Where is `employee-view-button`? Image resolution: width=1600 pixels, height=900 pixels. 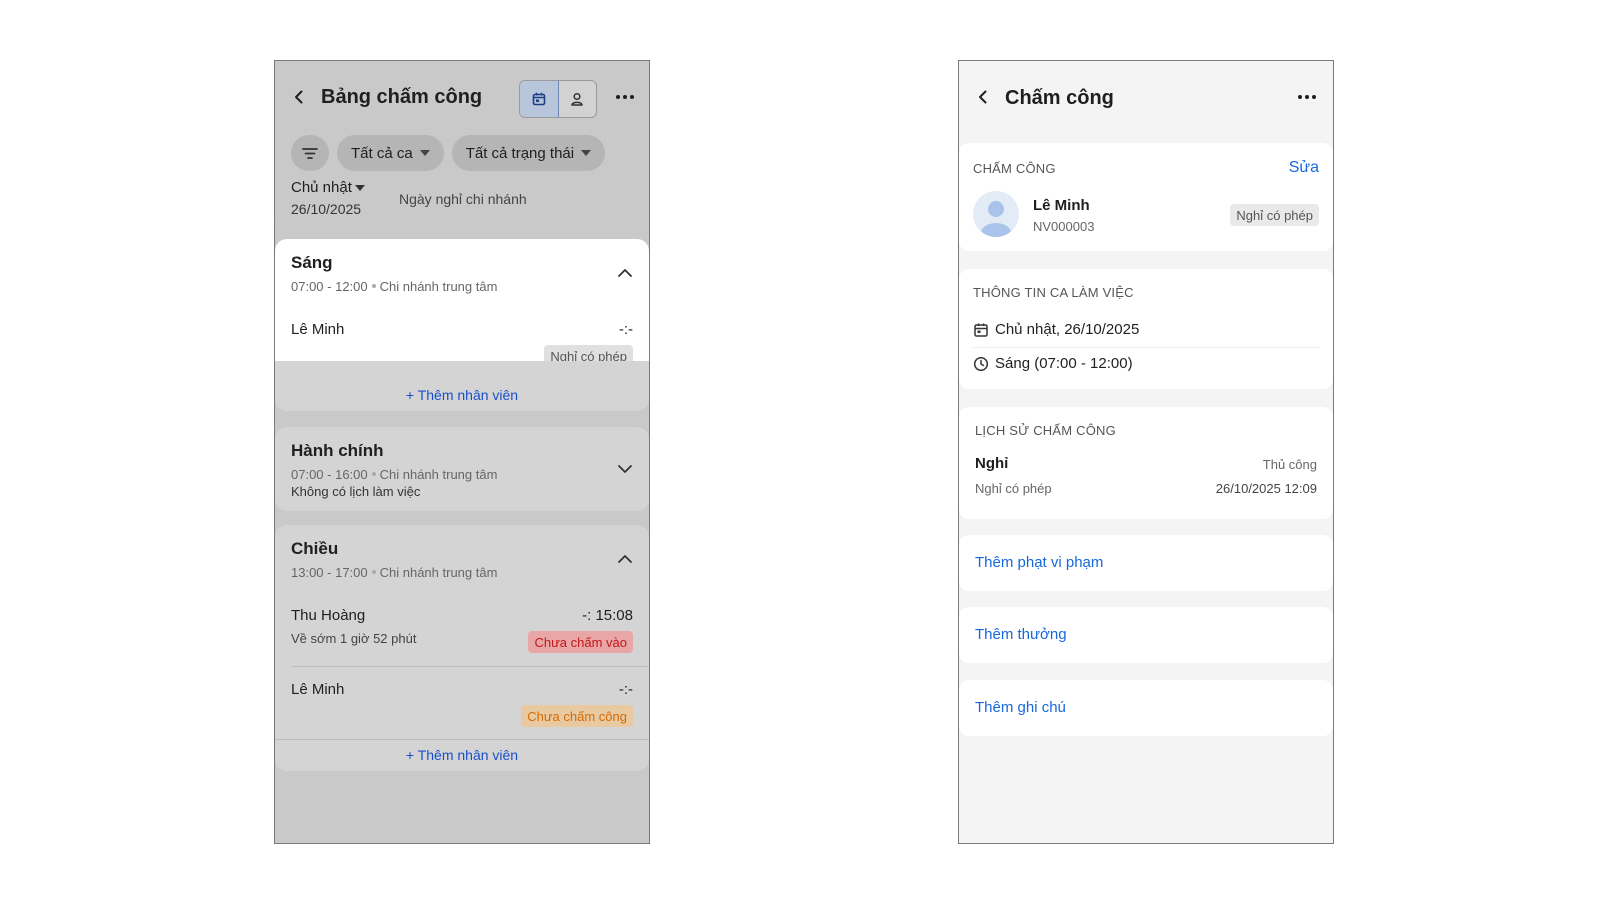
employee-view-button is located at coordinates (578, 99).